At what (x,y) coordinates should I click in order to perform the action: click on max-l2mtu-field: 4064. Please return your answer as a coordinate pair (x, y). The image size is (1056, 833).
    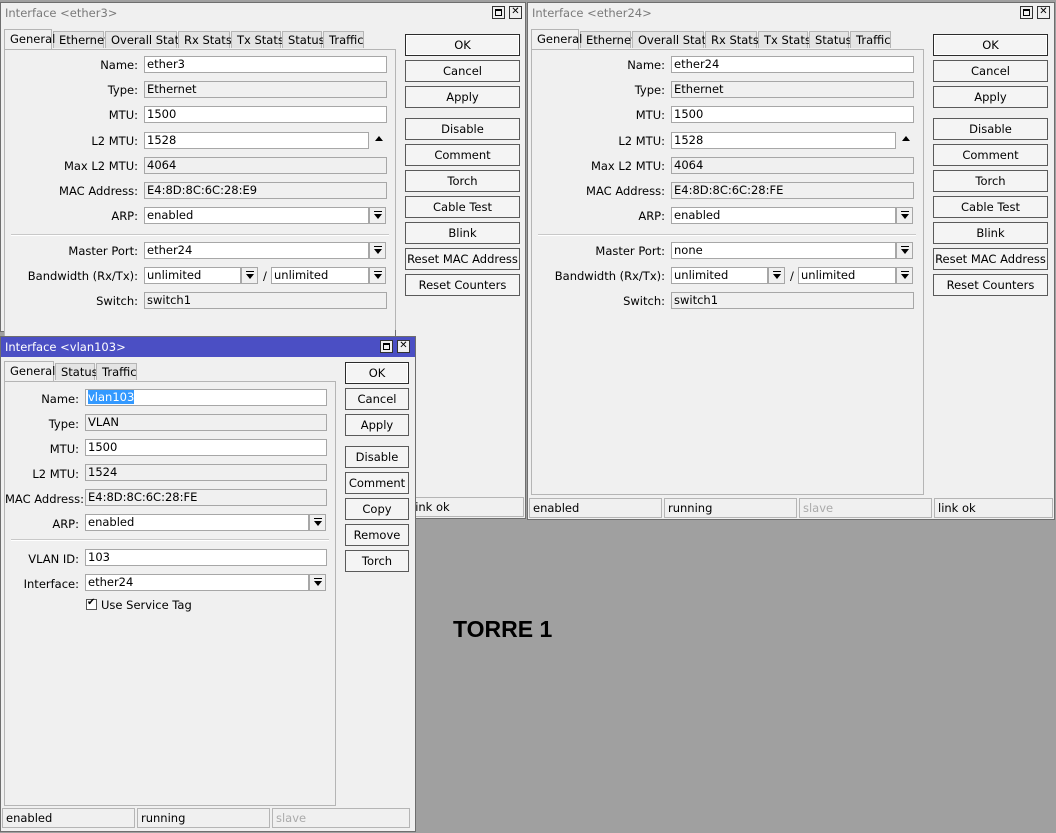
    Looking at the image, I should click on (792, 165).